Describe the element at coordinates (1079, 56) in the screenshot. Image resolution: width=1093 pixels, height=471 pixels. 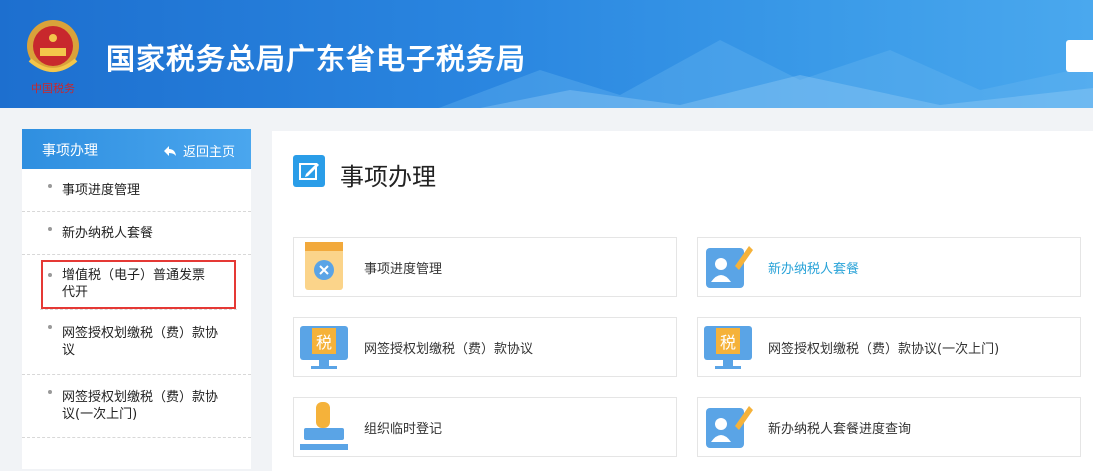
I see `header-search-box` at that location.